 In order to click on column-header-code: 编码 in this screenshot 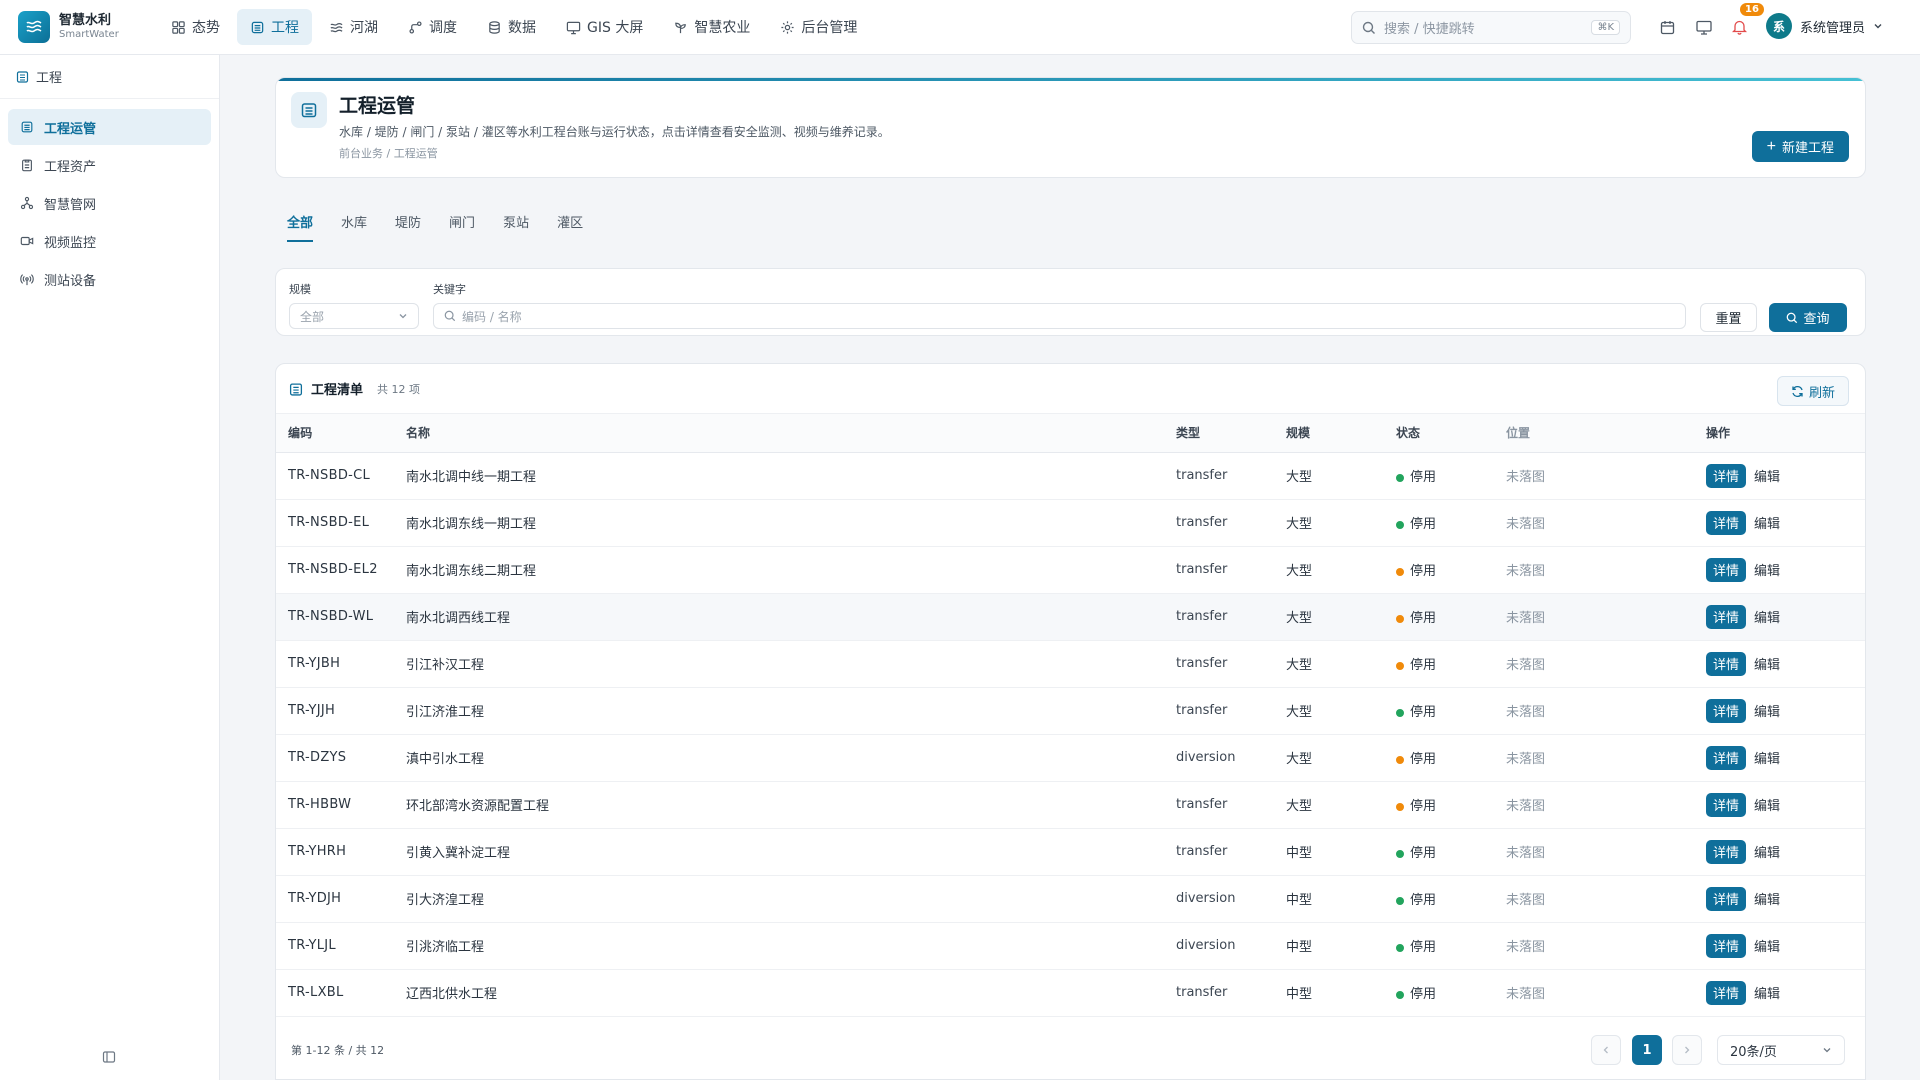, I will do `click(341, 433)`.